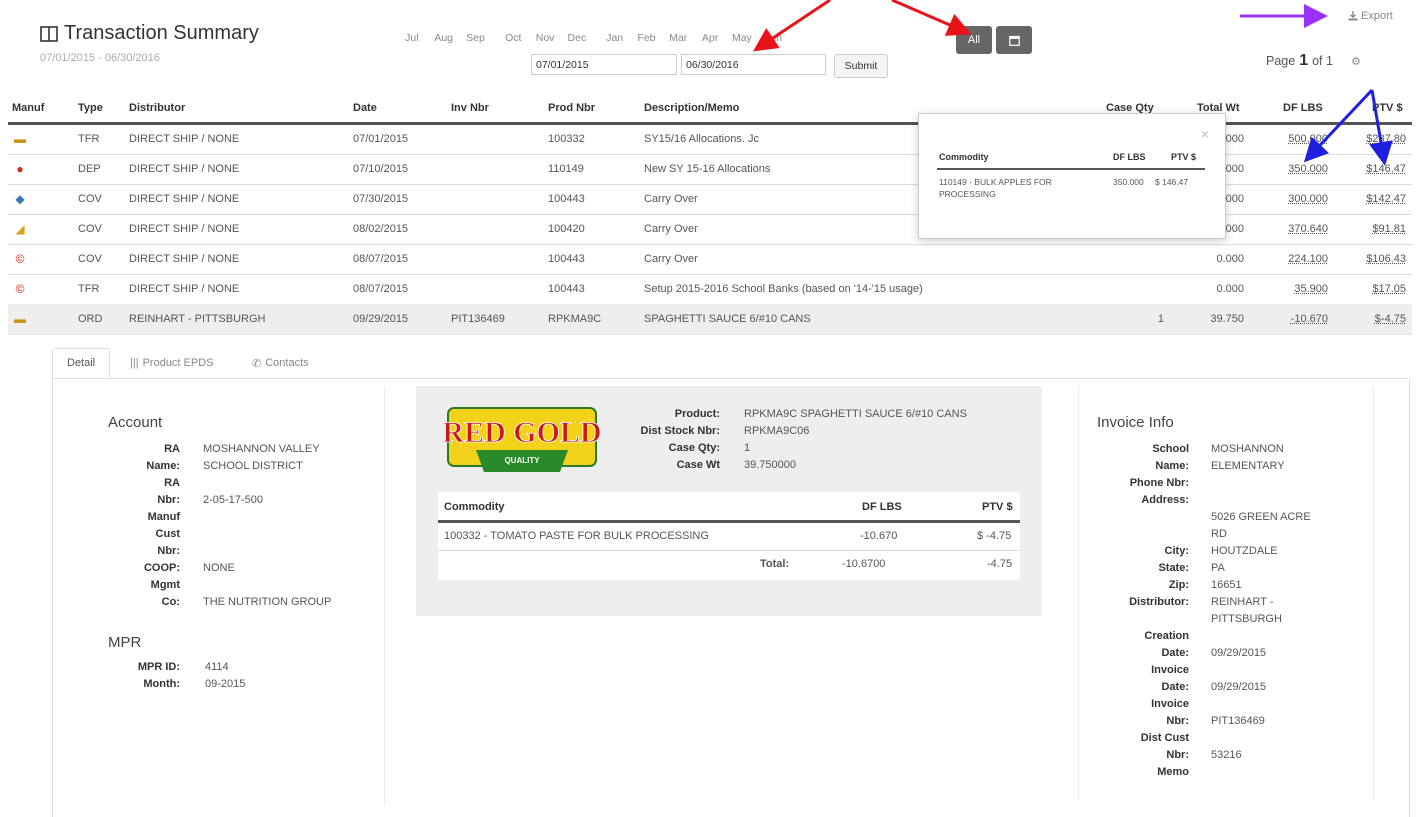  I want to click on month-mar: Mar, so click(678, 38).